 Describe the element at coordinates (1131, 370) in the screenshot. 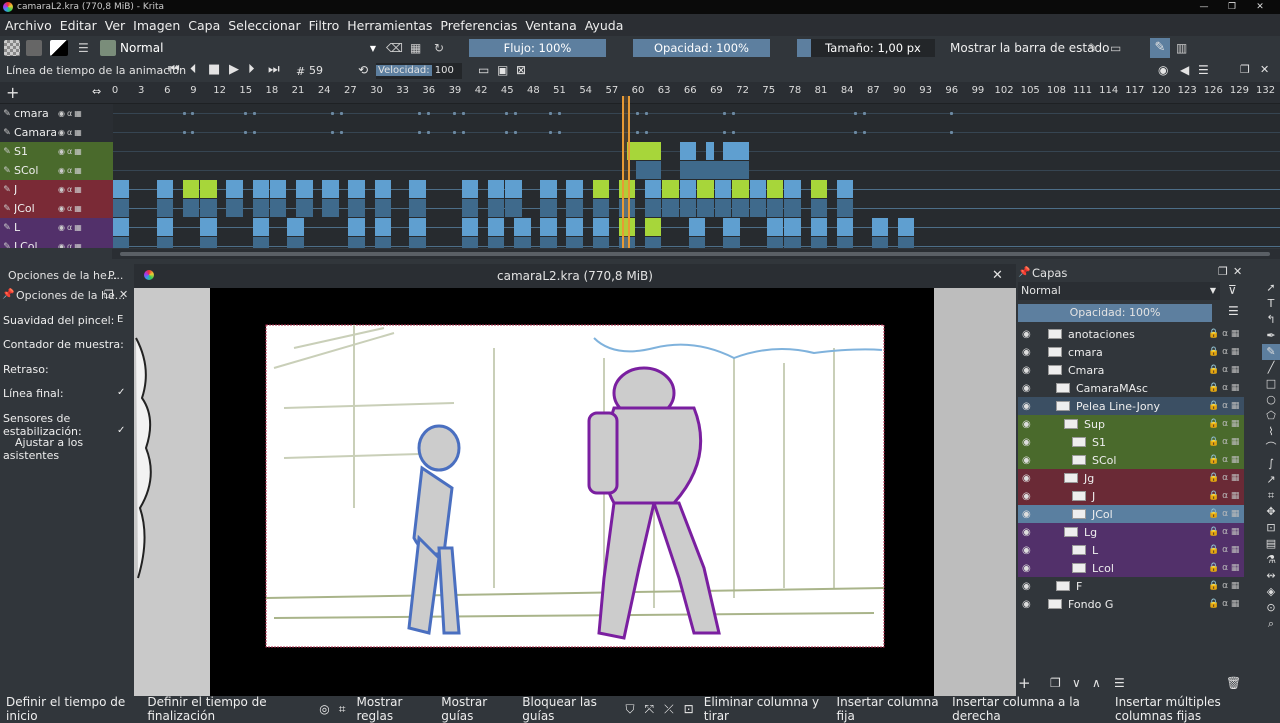

I see `layer-row: ◉ Cmara 🔒 α ▦` at that location.